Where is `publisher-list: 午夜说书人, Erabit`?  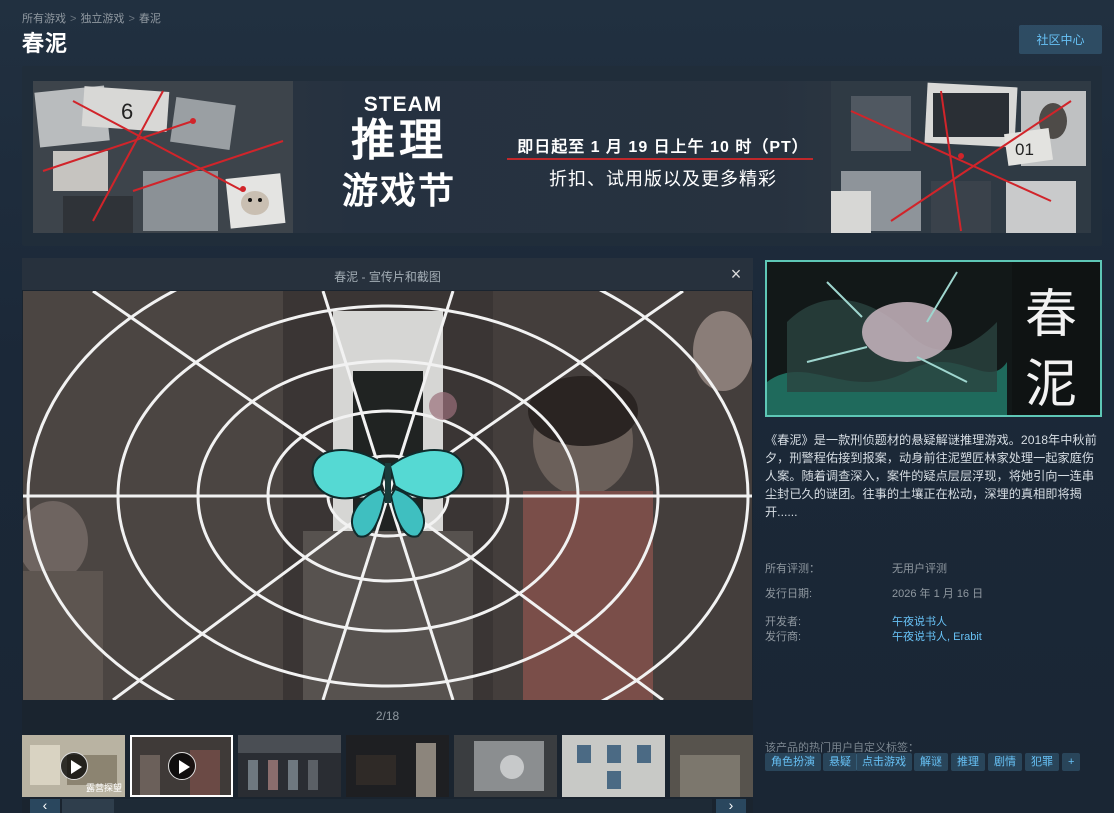 publisher-list: 午夜说书人, Erabit is located at coordinates (937, 636).